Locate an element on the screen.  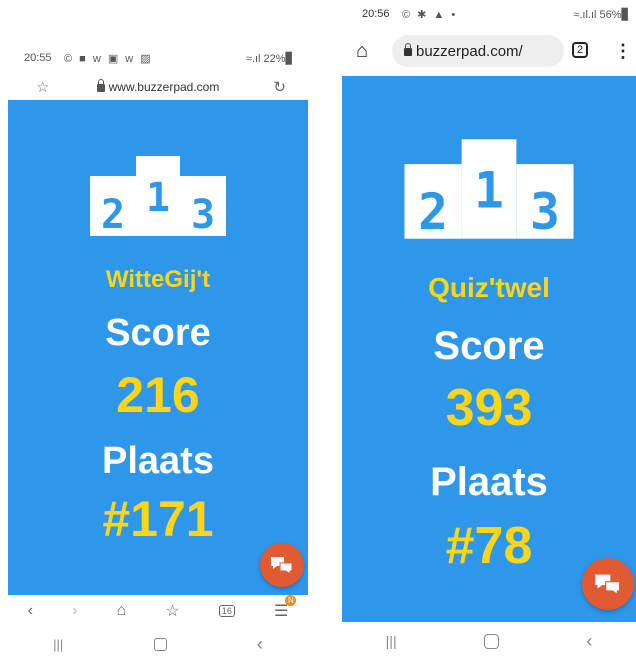
rank-value: #171 is located at coordinates (158, 519).